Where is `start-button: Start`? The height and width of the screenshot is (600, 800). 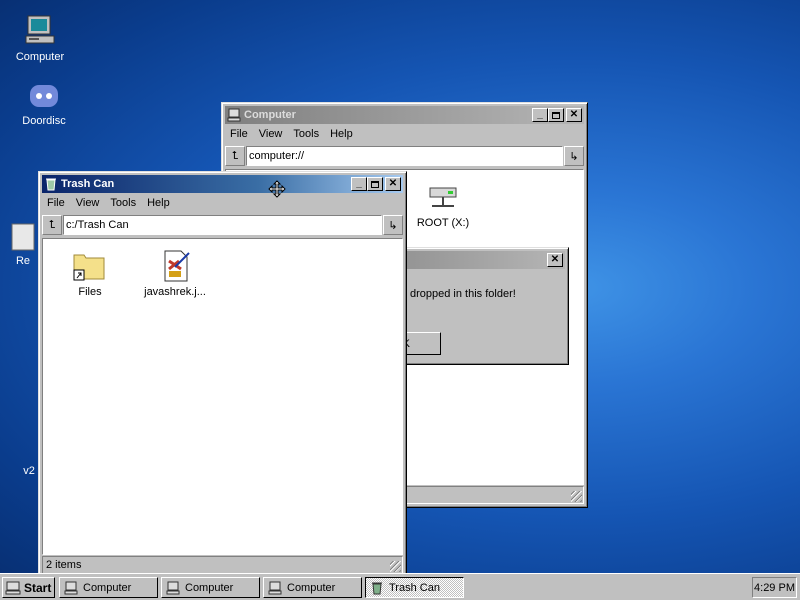 start-button: Start is located at coordinates (28, 587).